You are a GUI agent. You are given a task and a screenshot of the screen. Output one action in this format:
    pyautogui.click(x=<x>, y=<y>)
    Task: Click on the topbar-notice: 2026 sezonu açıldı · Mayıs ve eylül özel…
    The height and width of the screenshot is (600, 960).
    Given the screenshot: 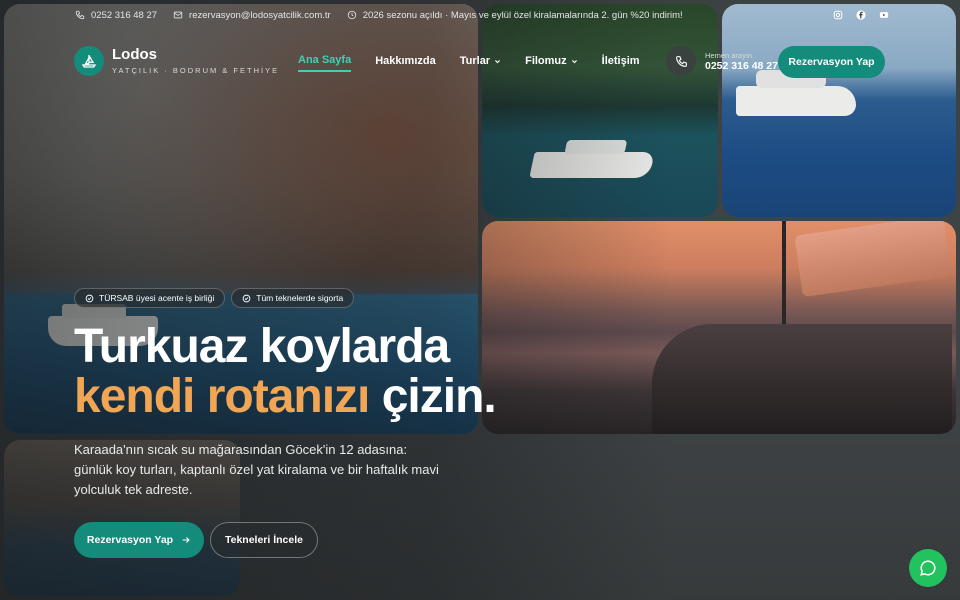 What is the action you would take?
    pyautogui.click(x=515, y=15)
    